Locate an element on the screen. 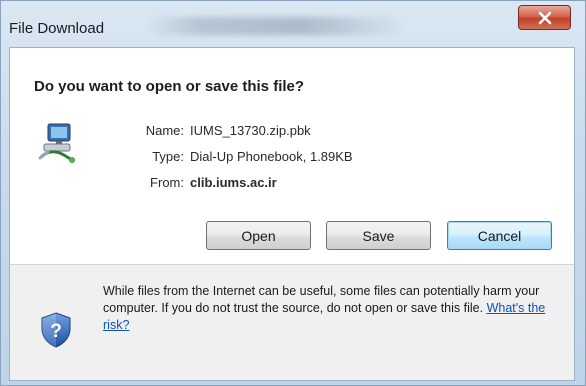 The image size is (586, 386). cancel-button: Cancel is located at coordinates (499, 235).